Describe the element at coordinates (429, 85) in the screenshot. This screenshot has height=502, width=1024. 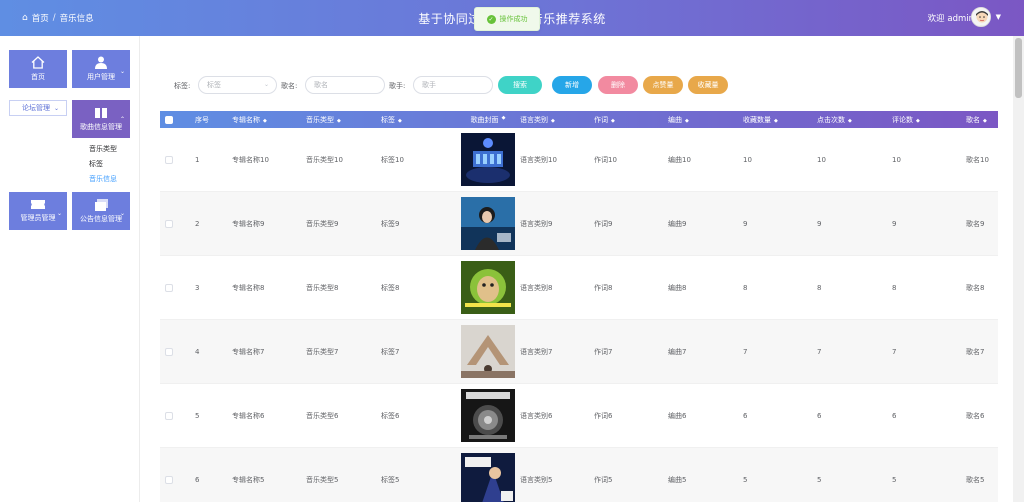
I see `singer-placeholder: 歌手` at that location.